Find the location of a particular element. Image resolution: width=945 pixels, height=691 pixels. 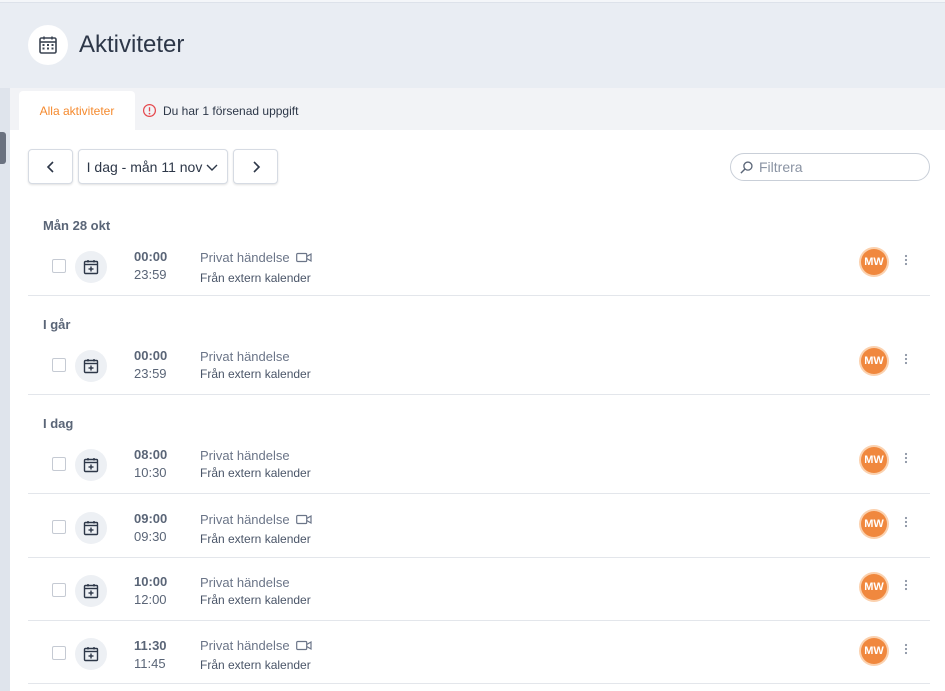

filter-input is located at coordinates (839, 167).